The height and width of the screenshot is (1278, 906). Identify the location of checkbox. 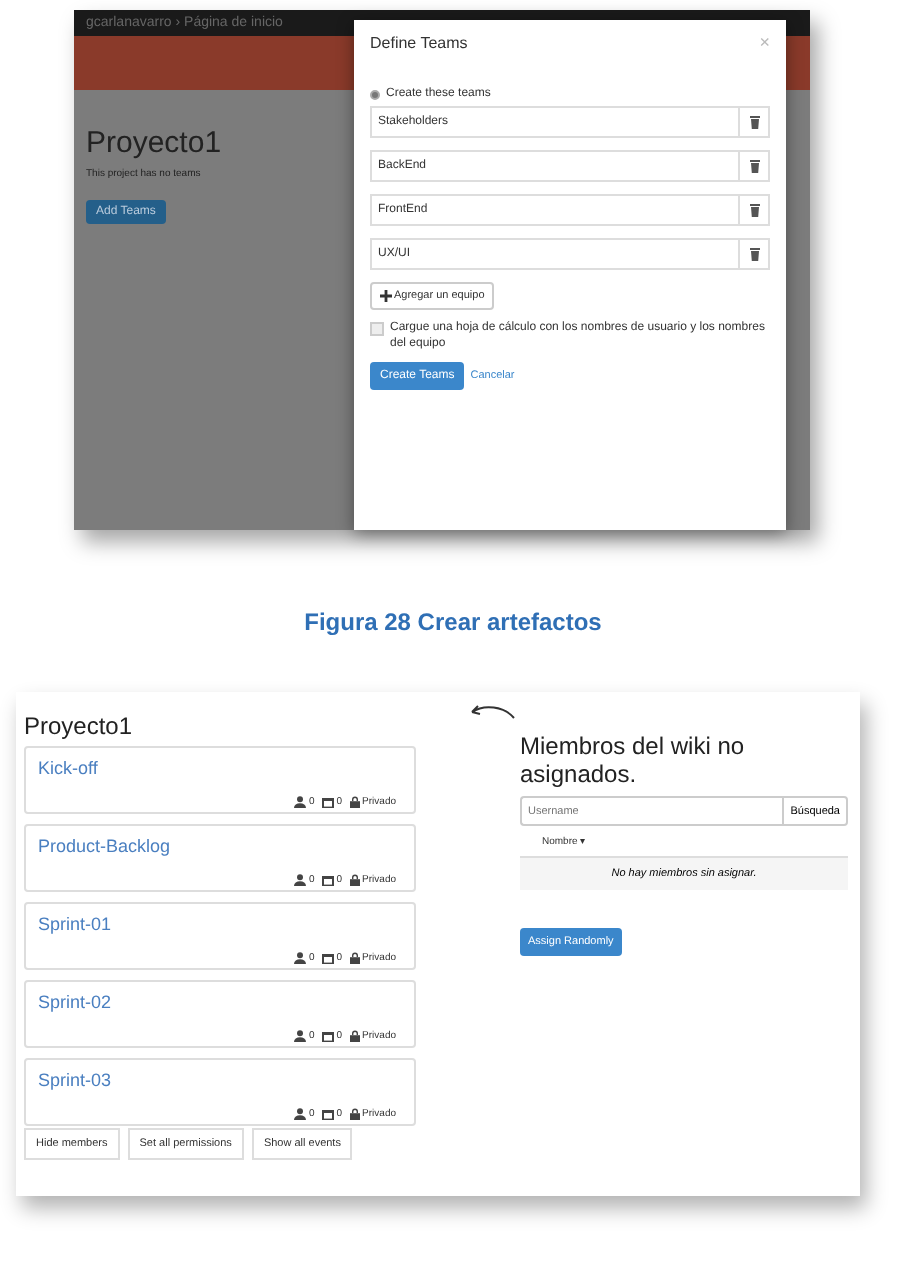
(377, 329).